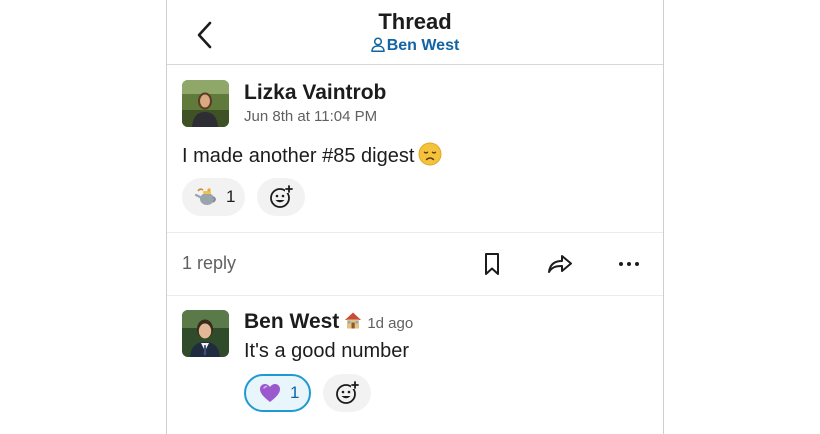 This screenshot has height=434, width=820. Describe the element at coordinates (377, 45) in the screenshot. I see `person-icon` at that location.